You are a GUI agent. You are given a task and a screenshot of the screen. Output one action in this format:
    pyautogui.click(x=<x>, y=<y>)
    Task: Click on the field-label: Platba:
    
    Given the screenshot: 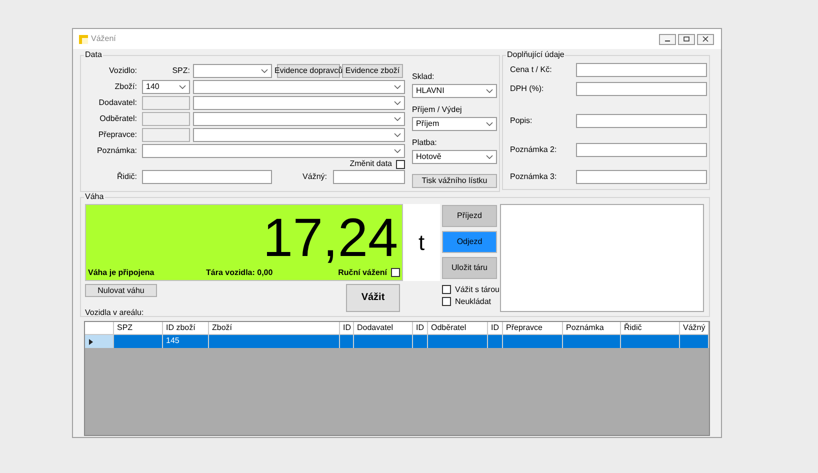 What is the action you would take?
    pyautogui.click(x=425, y=143)
    